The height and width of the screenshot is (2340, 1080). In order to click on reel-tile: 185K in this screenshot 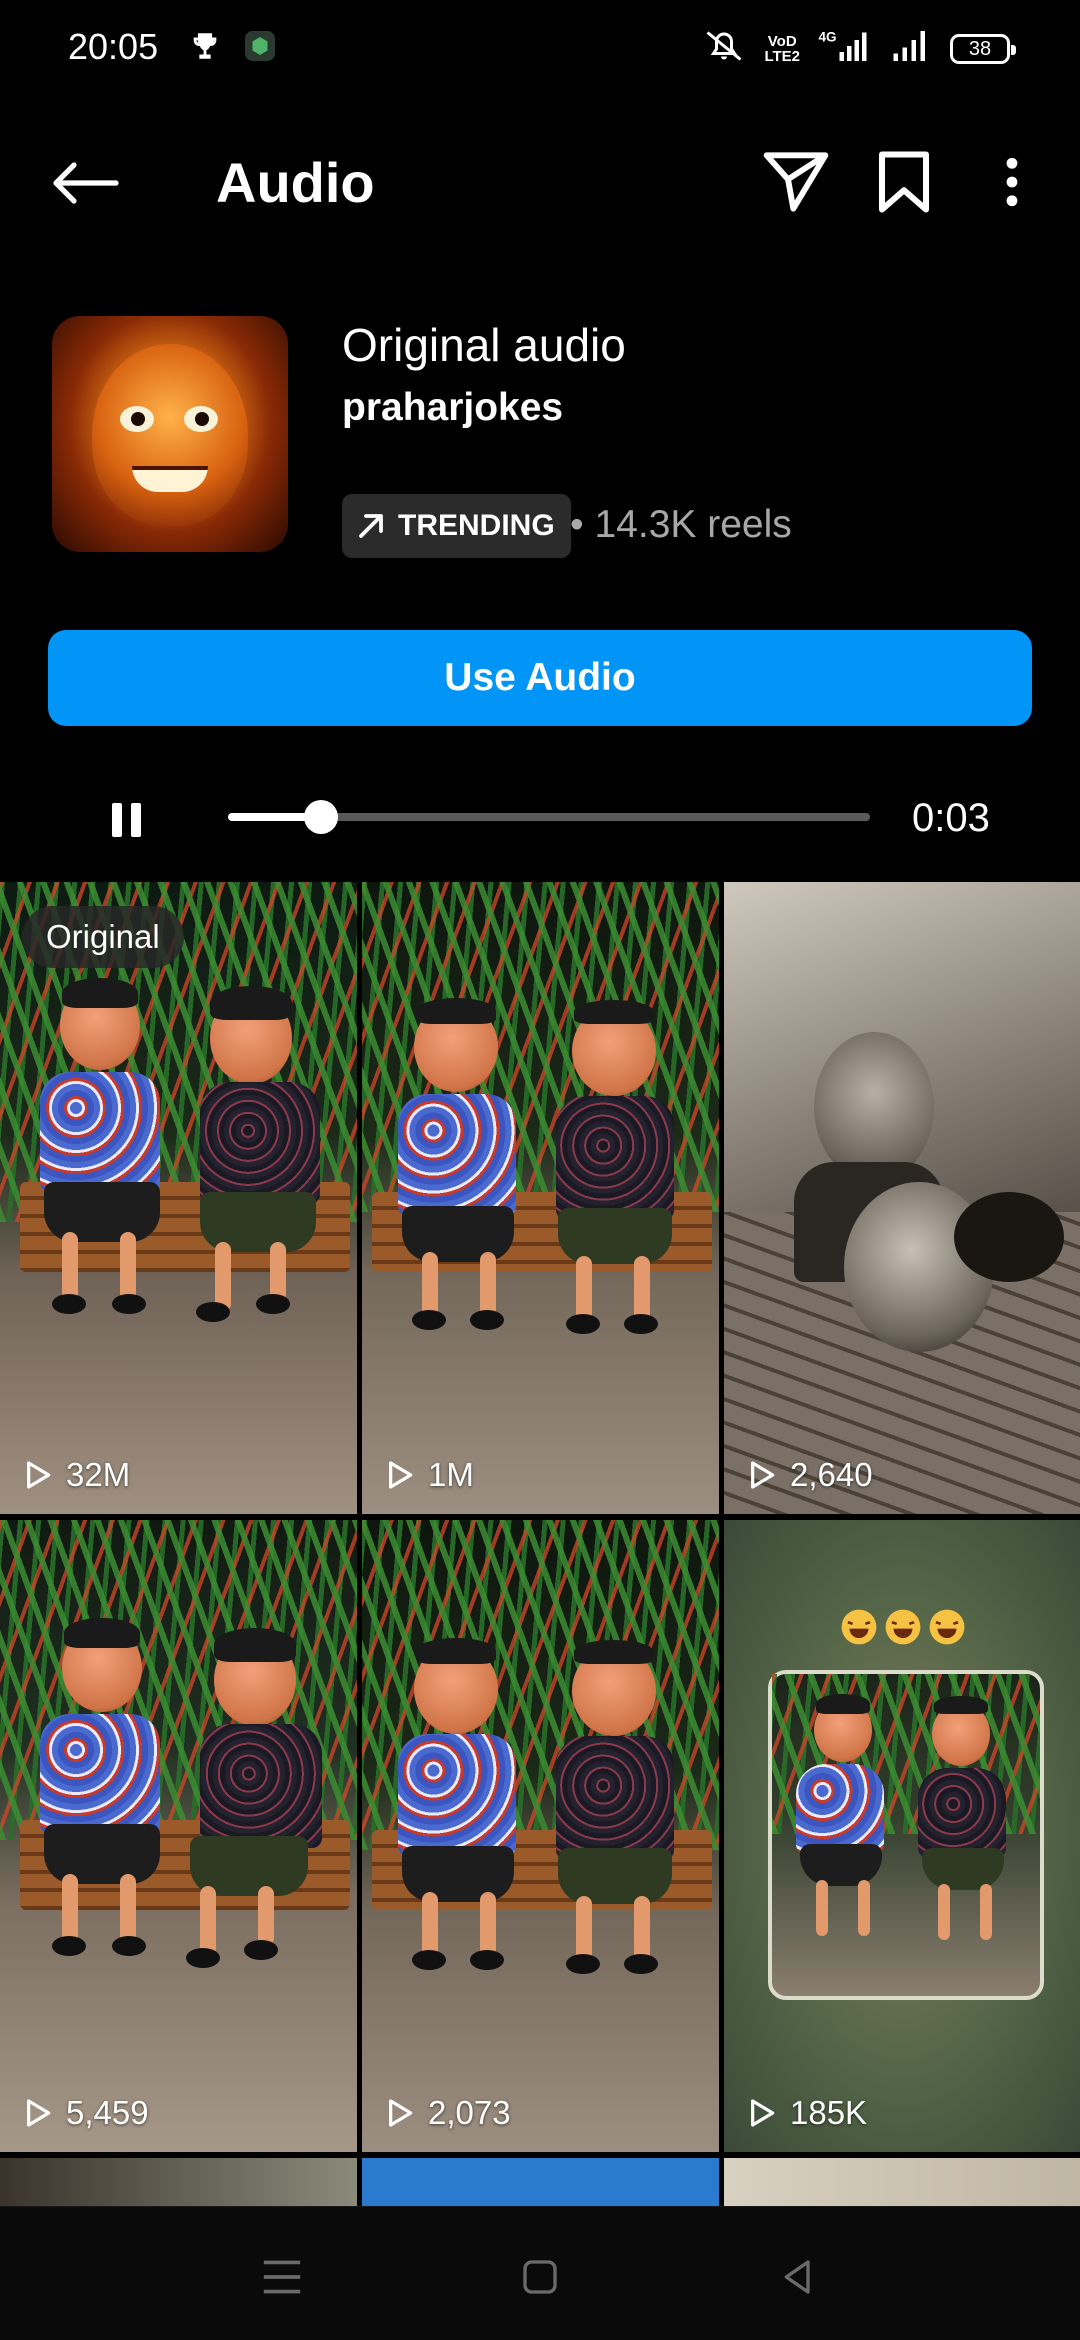, I will do `click(902, 1836)`.